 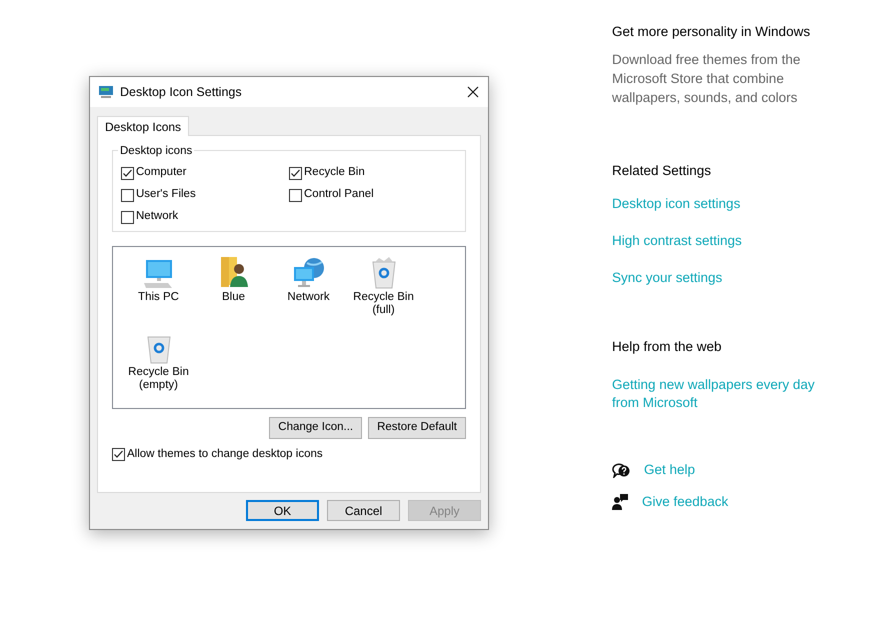 I want to click on window-title: Desktop Icon Settings, so click(x=181, y=92).